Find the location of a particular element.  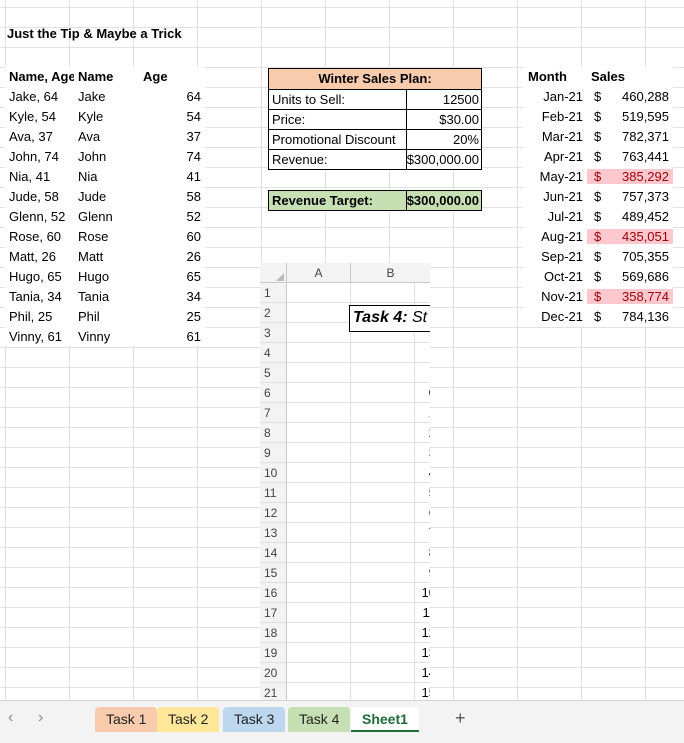

sales-cell: 757,373 is located at coordinates (639, 196).